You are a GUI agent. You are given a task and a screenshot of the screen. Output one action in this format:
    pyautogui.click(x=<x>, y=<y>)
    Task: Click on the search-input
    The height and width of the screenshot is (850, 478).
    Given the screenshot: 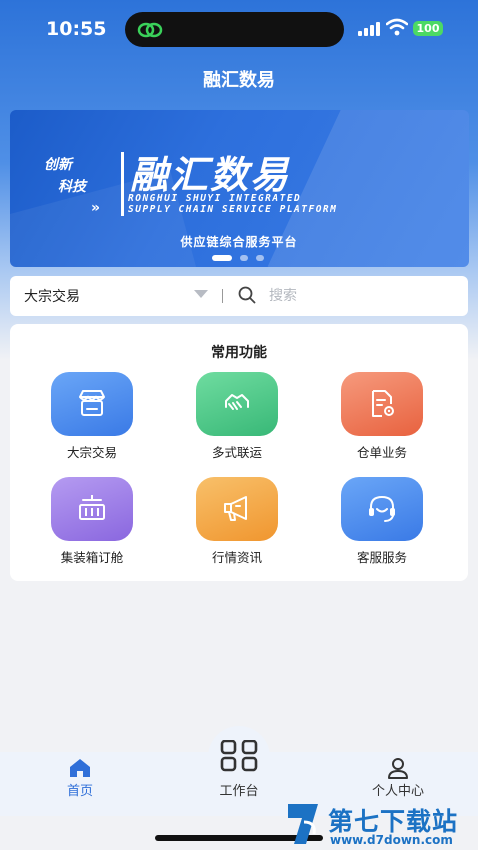 What is the action you would take?
    pyautogui.click(x=359, y=296)
    